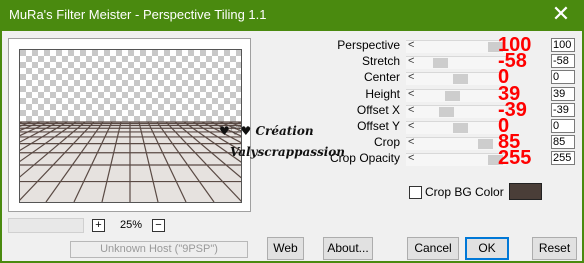  I want to click on ok-button: OK, so click(487, 248).